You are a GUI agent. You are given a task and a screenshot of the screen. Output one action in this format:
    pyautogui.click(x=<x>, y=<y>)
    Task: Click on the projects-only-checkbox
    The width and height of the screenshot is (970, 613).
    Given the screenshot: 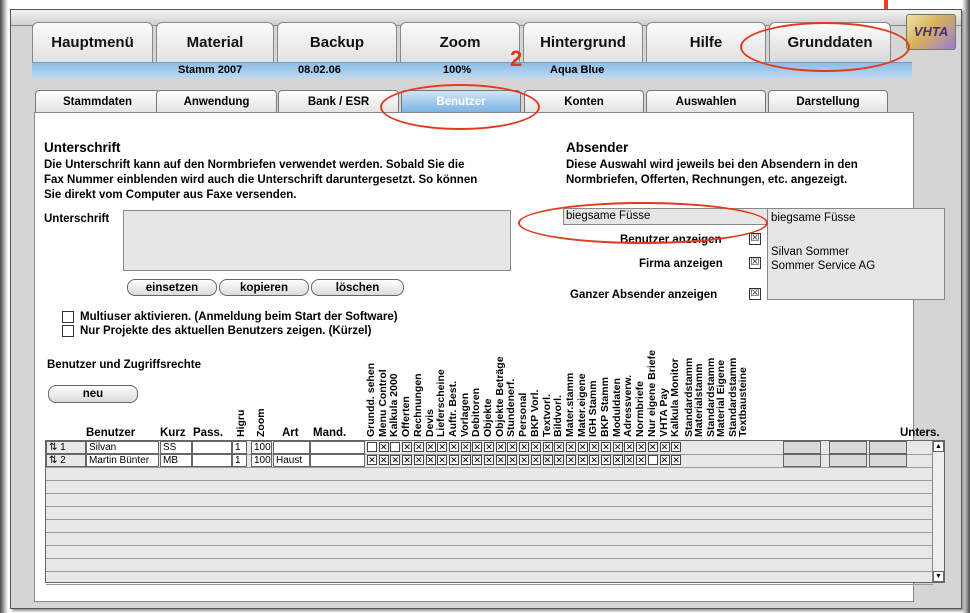 What is the action you would take?
    pyautogui.click(x=68, y=331)
    